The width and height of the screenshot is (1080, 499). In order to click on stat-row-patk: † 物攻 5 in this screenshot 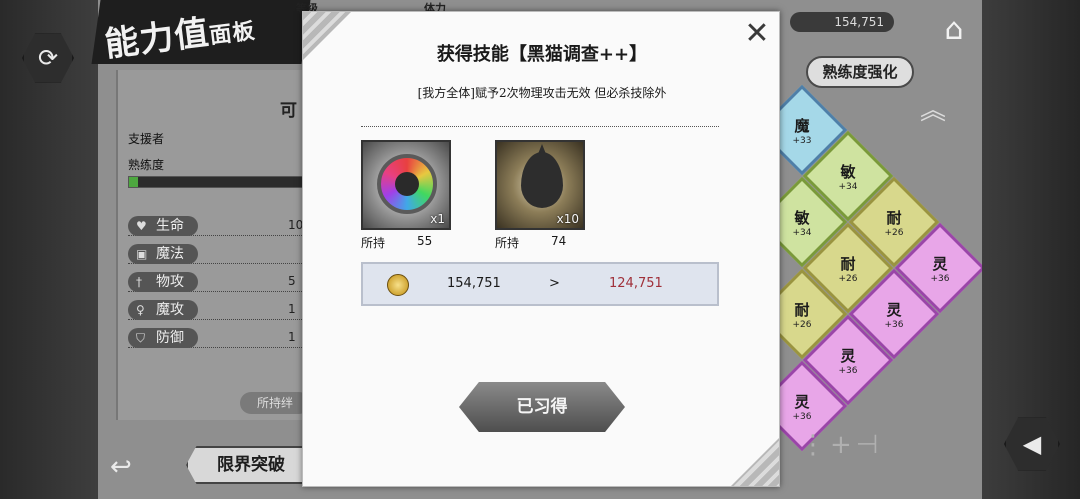, I will do `click(218, 282)`.